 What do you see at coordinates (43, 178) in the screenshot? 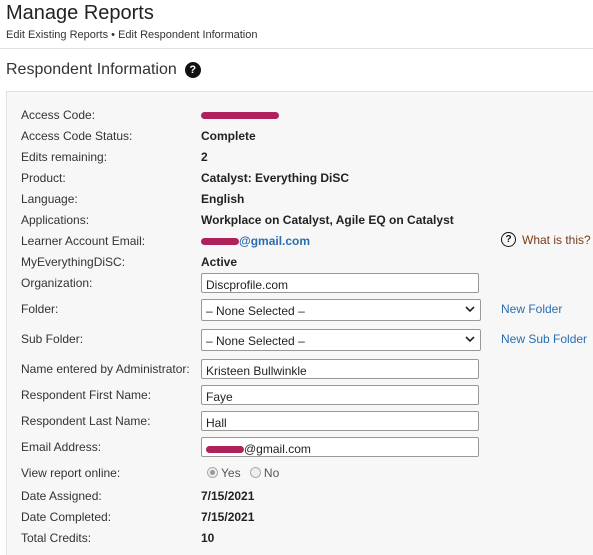
I see `product-label: Product:` at bounding box center [43, 178].